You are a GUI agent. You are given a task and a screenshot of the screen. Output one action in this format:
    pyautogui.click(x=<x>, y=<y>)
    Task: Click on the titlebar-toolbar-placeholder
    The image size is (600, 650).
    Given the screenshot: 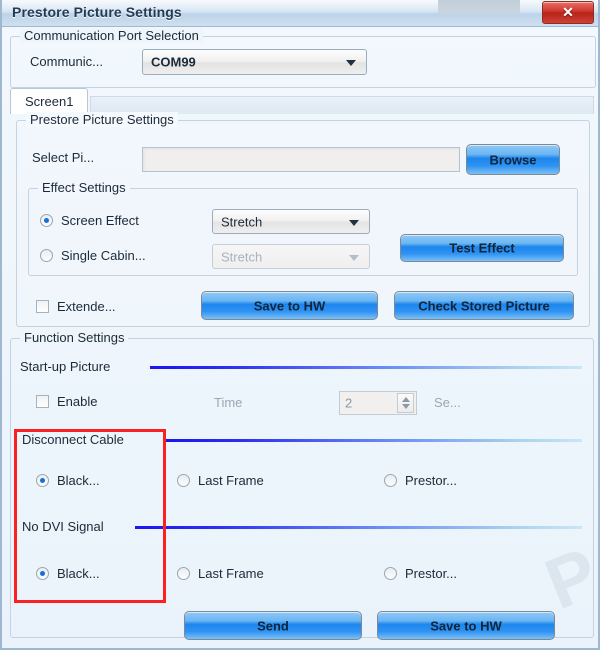 What is the action you would take?
    pyautogui.click(x=479, y=7)
    